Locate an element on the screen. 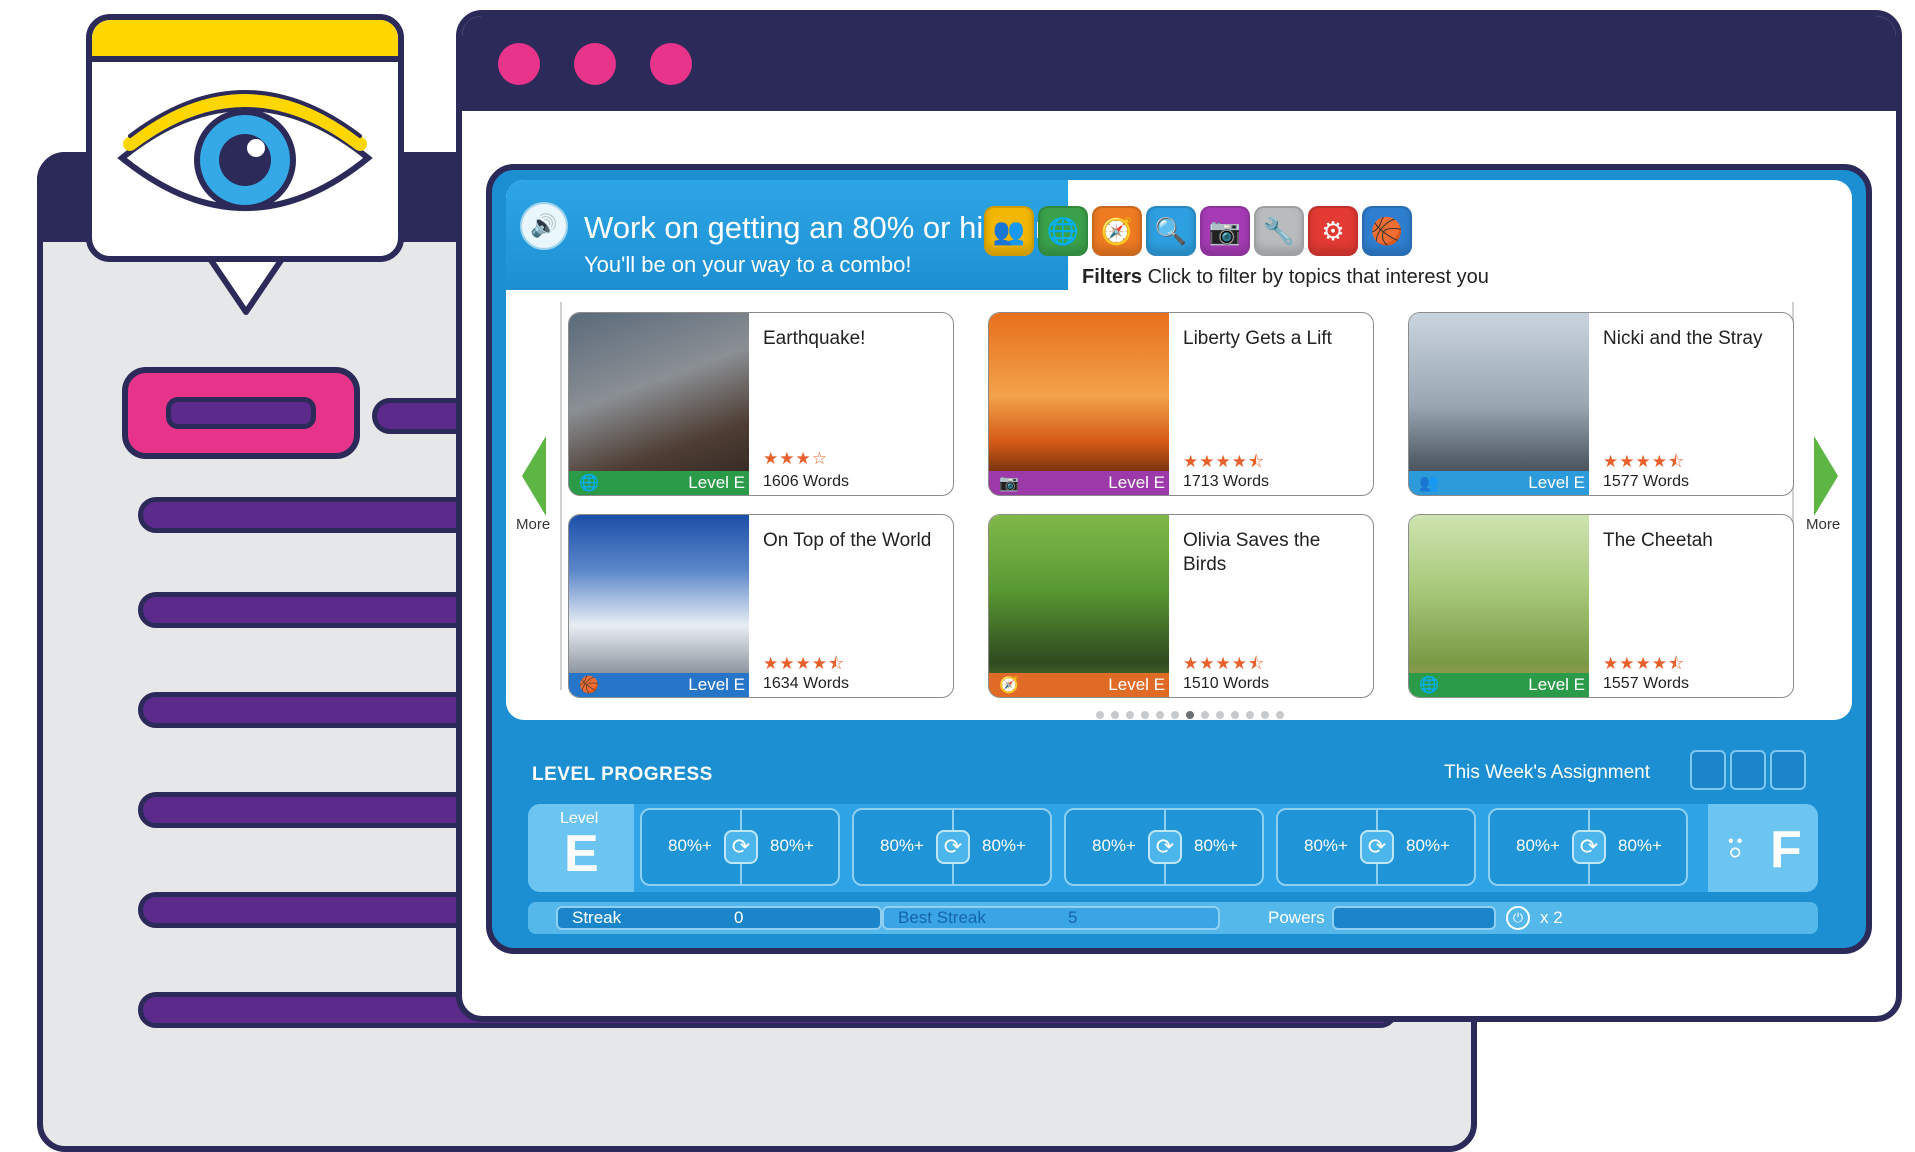 The image size is (1915, 1152). book-word-count: 1606 Words is located at coordinates (806, 481).